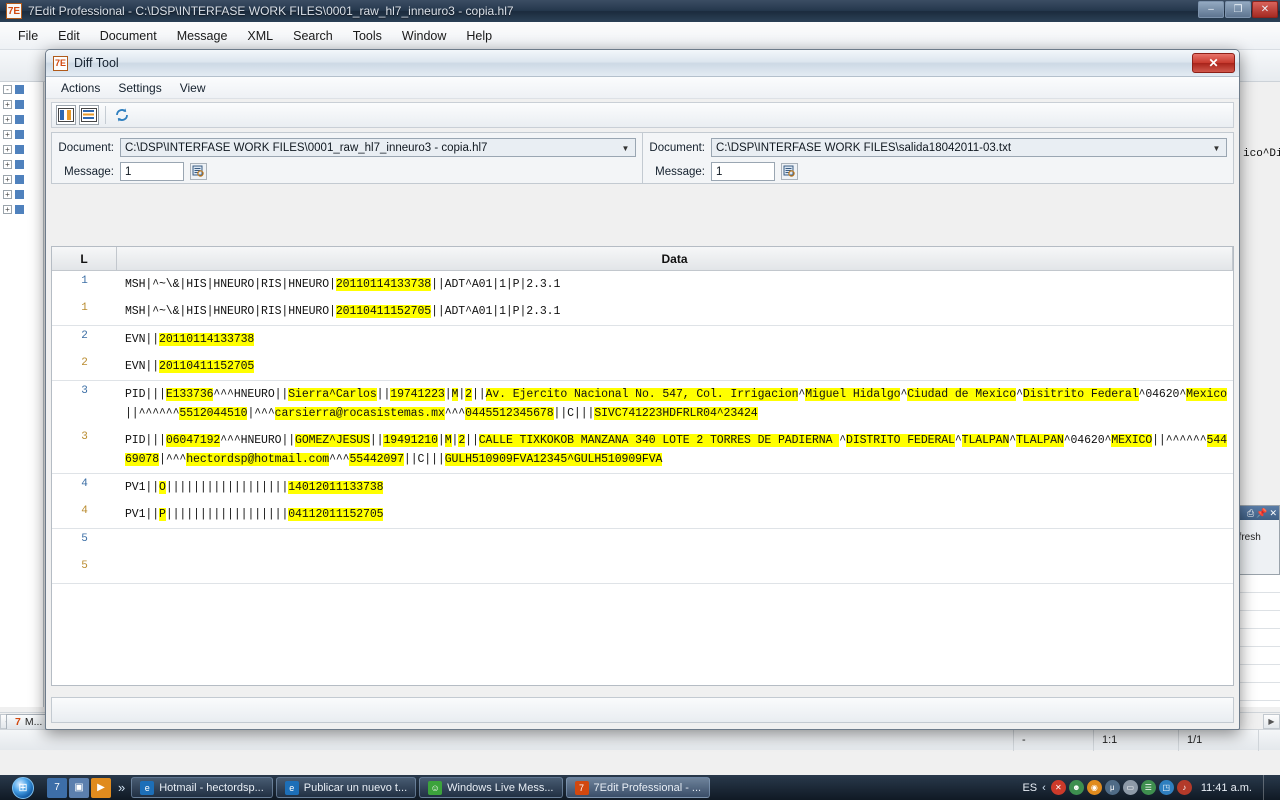  I want to click on right-message-input: 1, so click(743, 171).